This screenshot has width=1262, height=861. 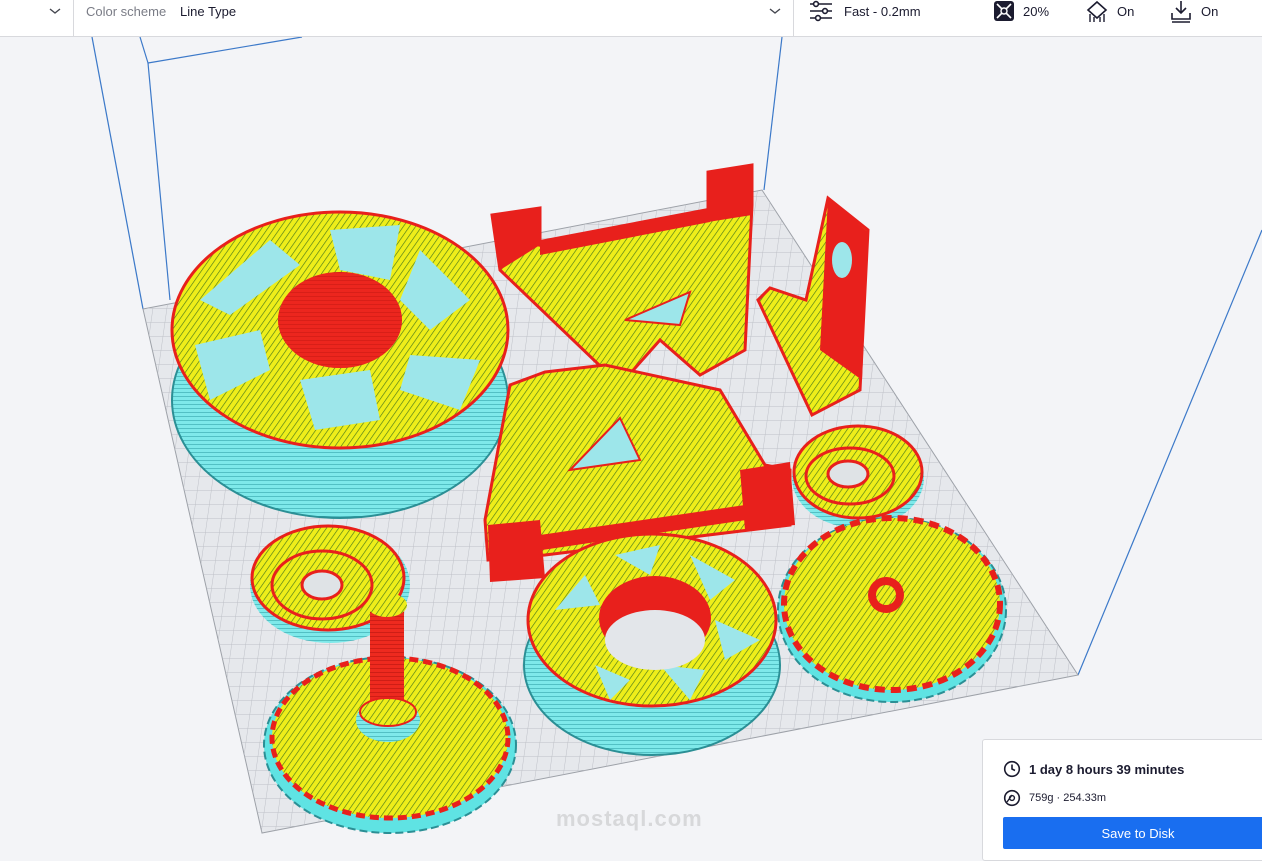 I want to click on support-icon, so click(x=1099, y=12).